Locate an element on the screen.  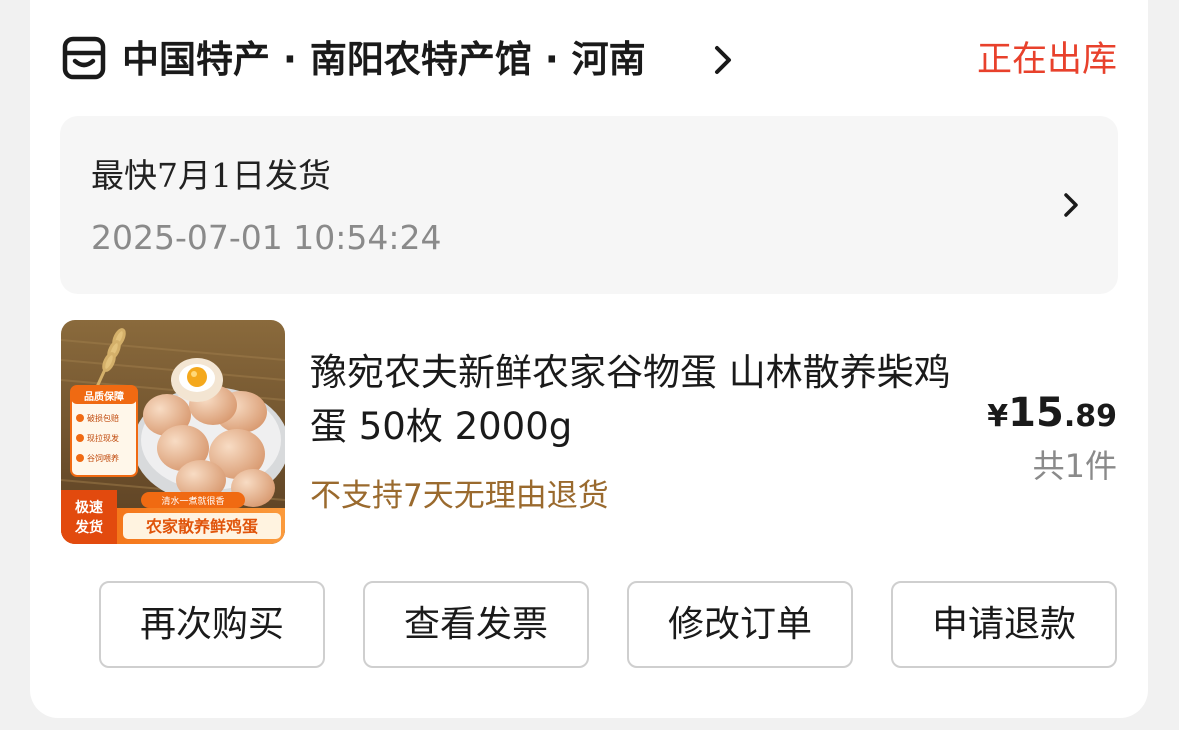
shop-name: 中国特产 · 南阳农特产馆 · 河南 is located at coordinates (384, 60).